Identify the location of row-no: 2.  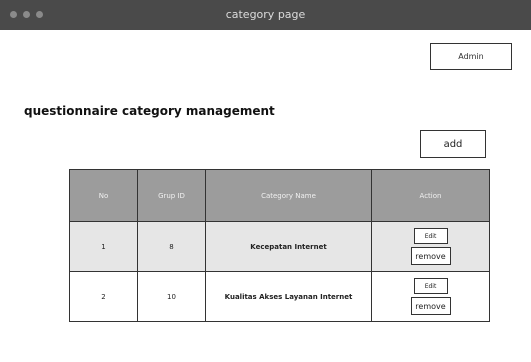
(103, 296).